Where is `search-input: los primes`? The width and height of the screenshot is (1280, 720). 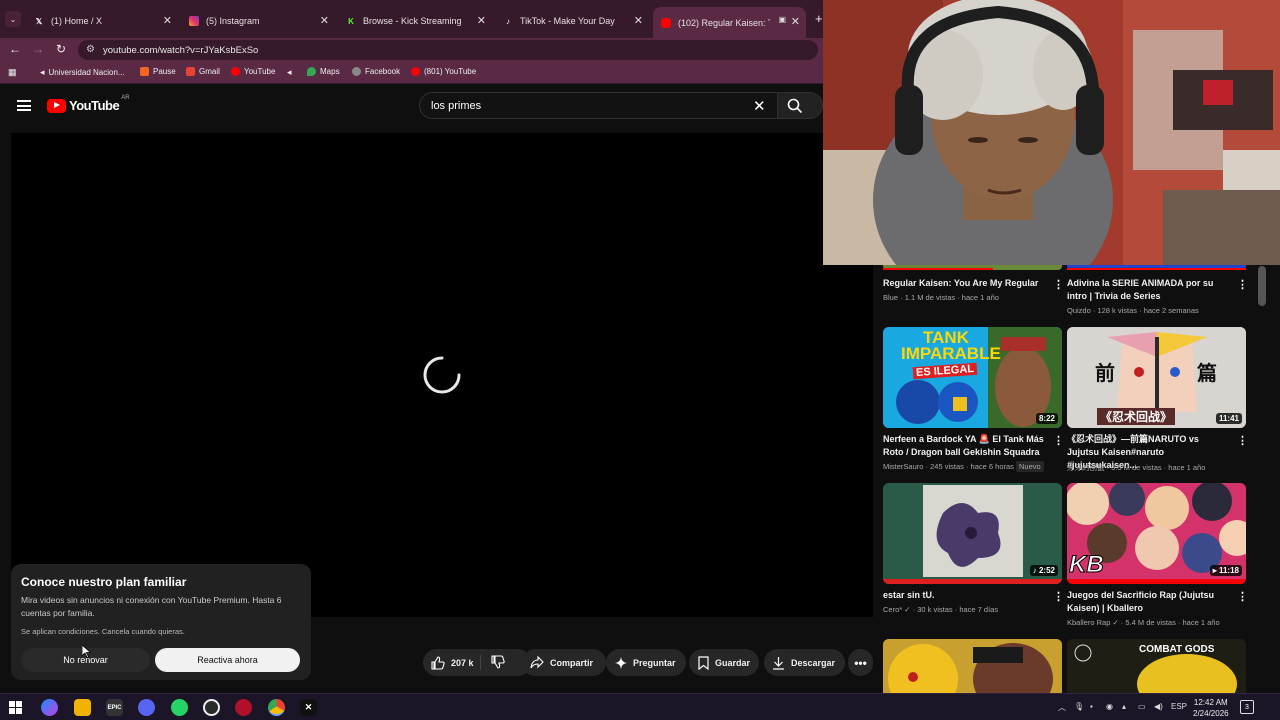
search-input: los primes is located at coordinates (598, 105).